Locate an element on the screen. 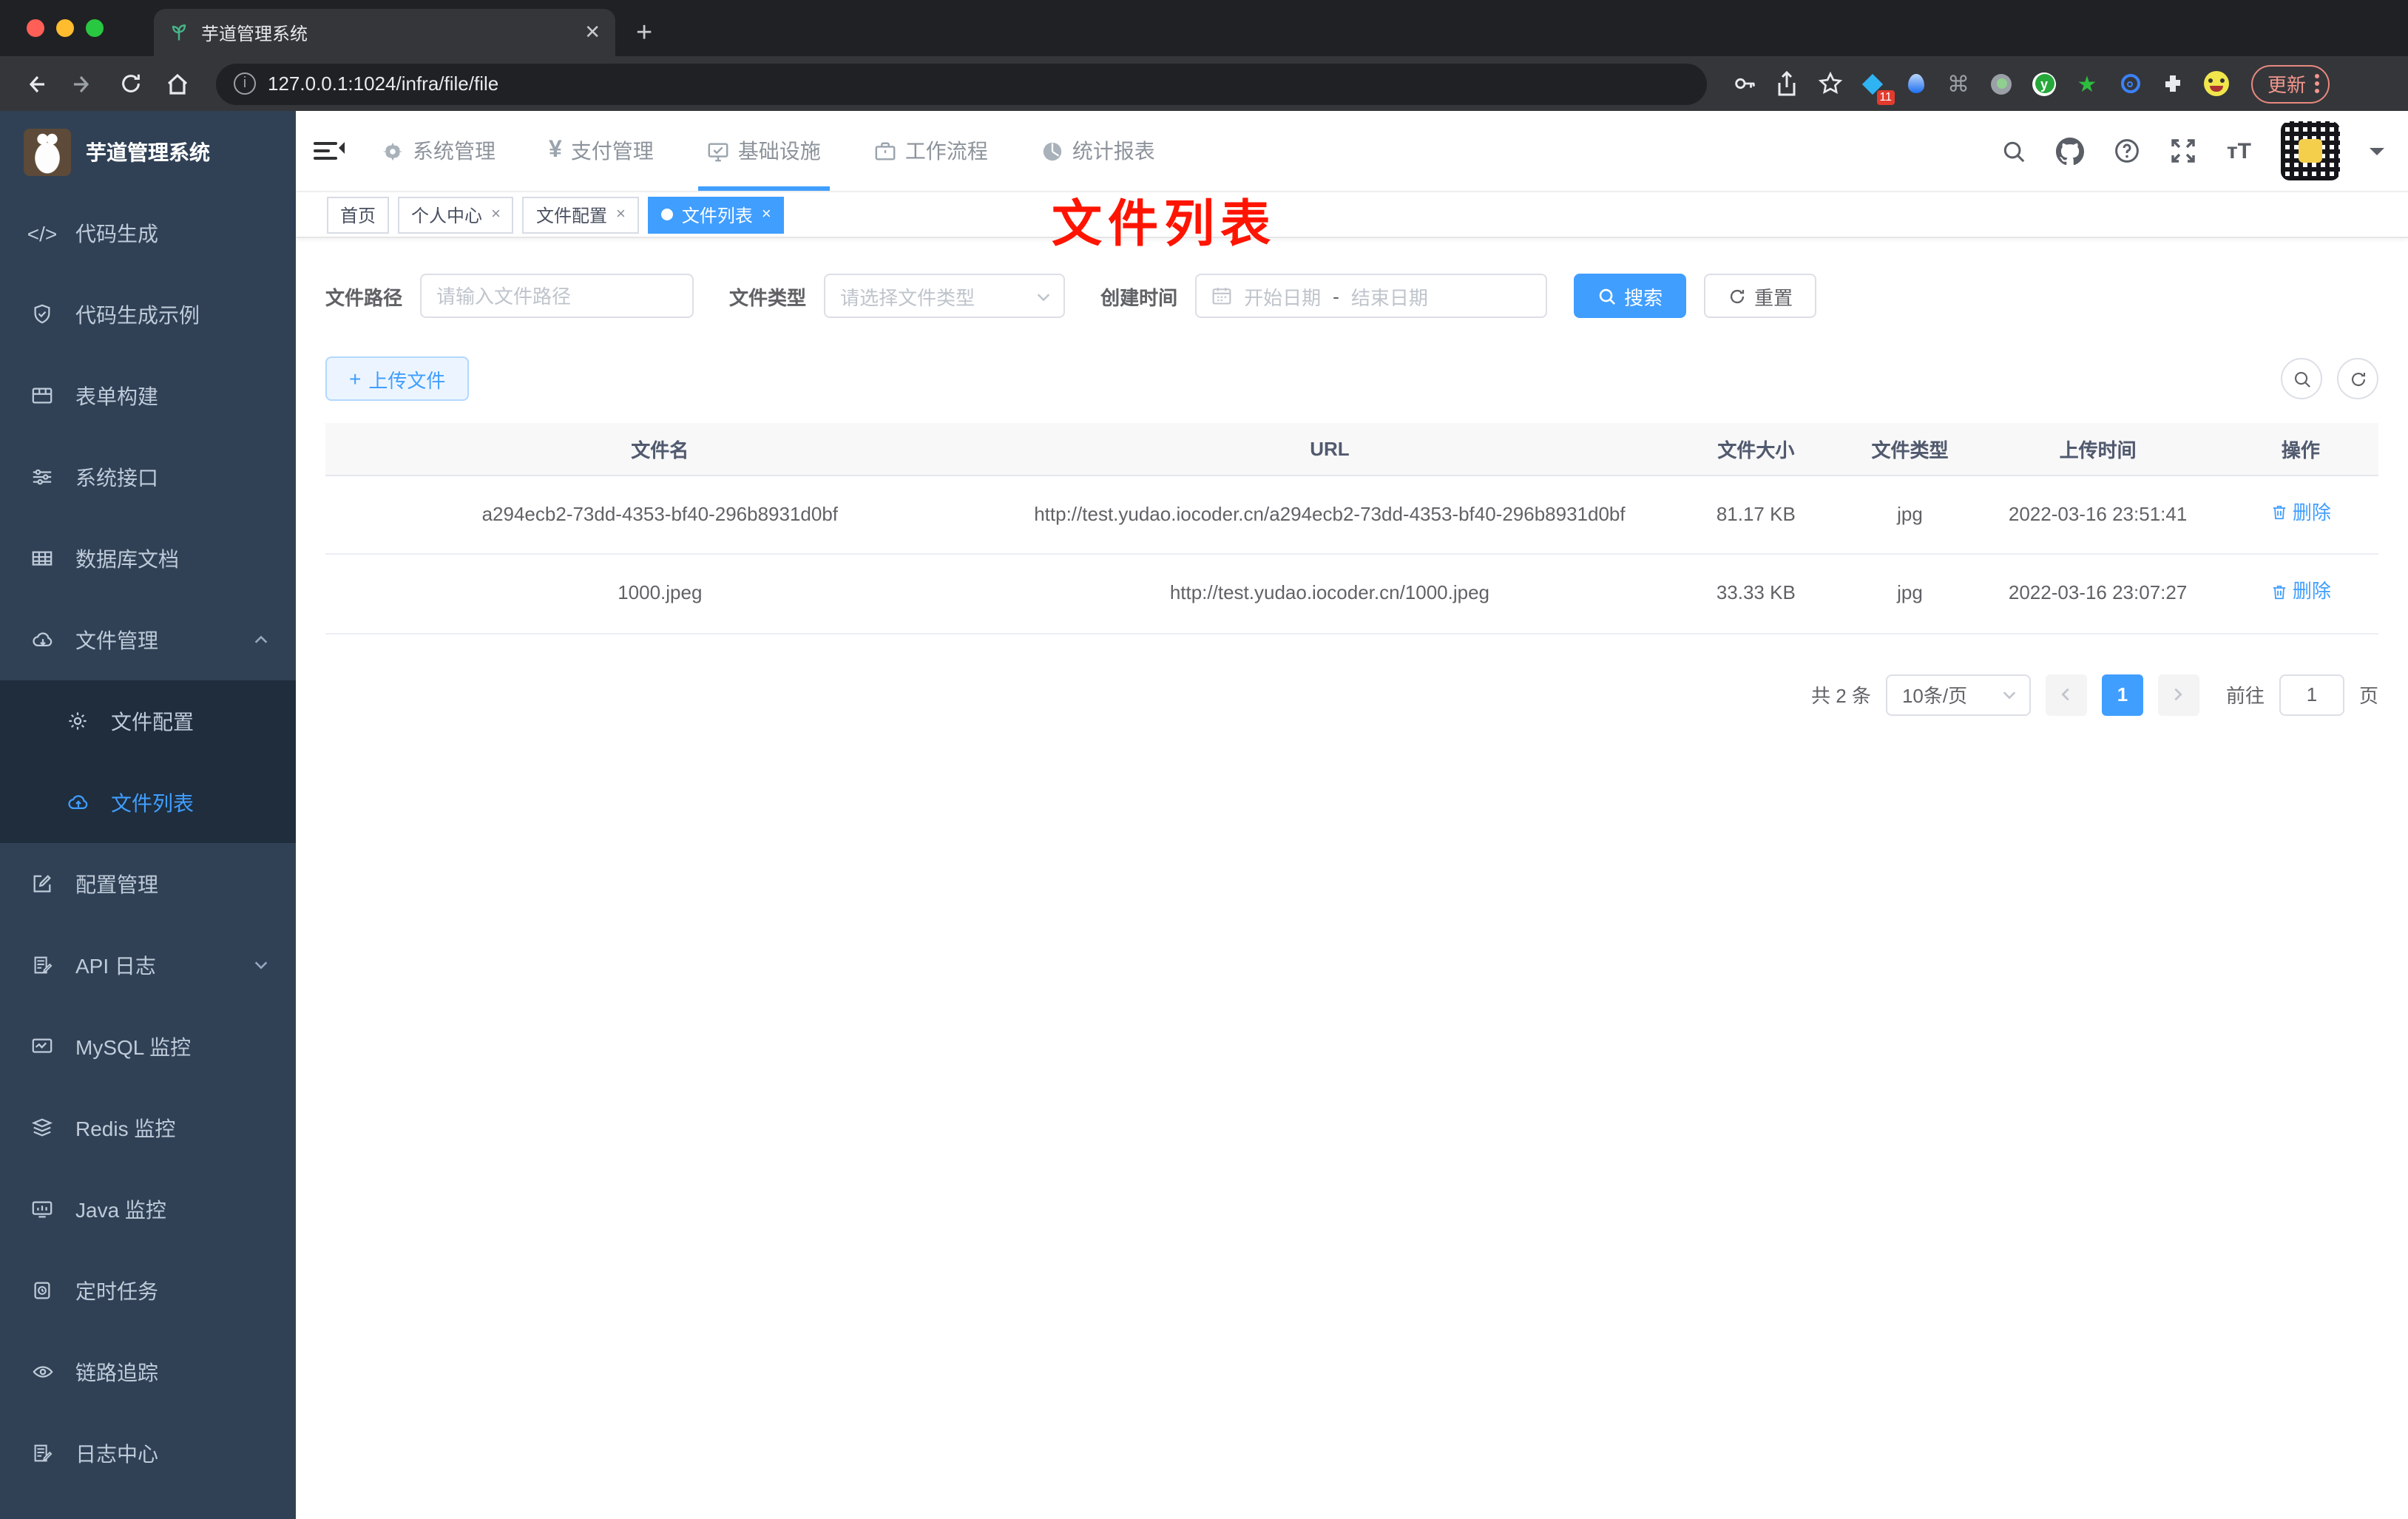 Image resolution: width=2408 pixels, height=1519 pixels. window-zoom-button is located at coordinates (95, 28).